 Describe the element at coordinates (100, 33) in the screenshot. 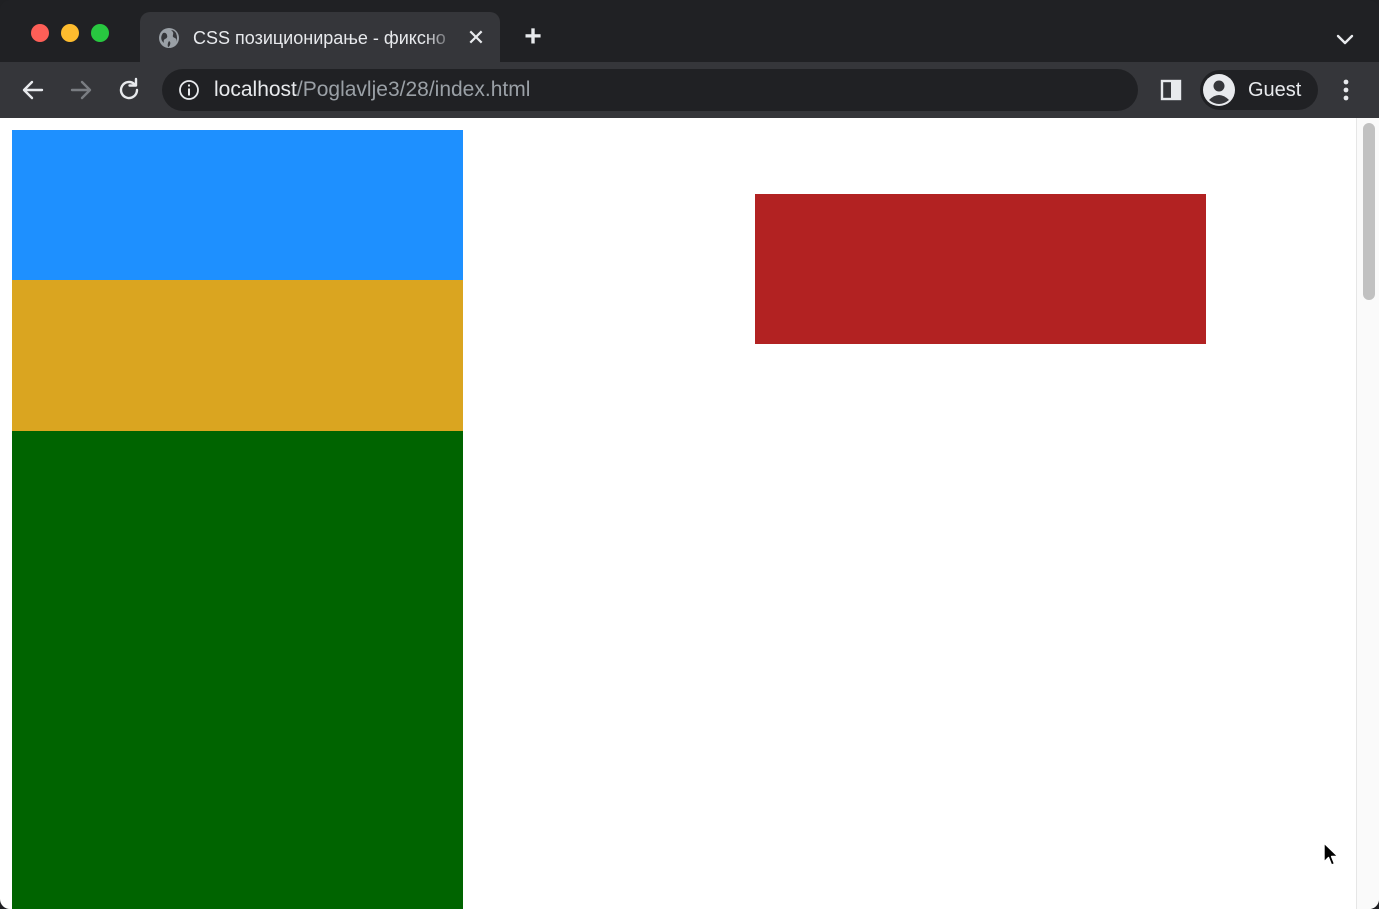

I see `window-maximize-button` at that location.